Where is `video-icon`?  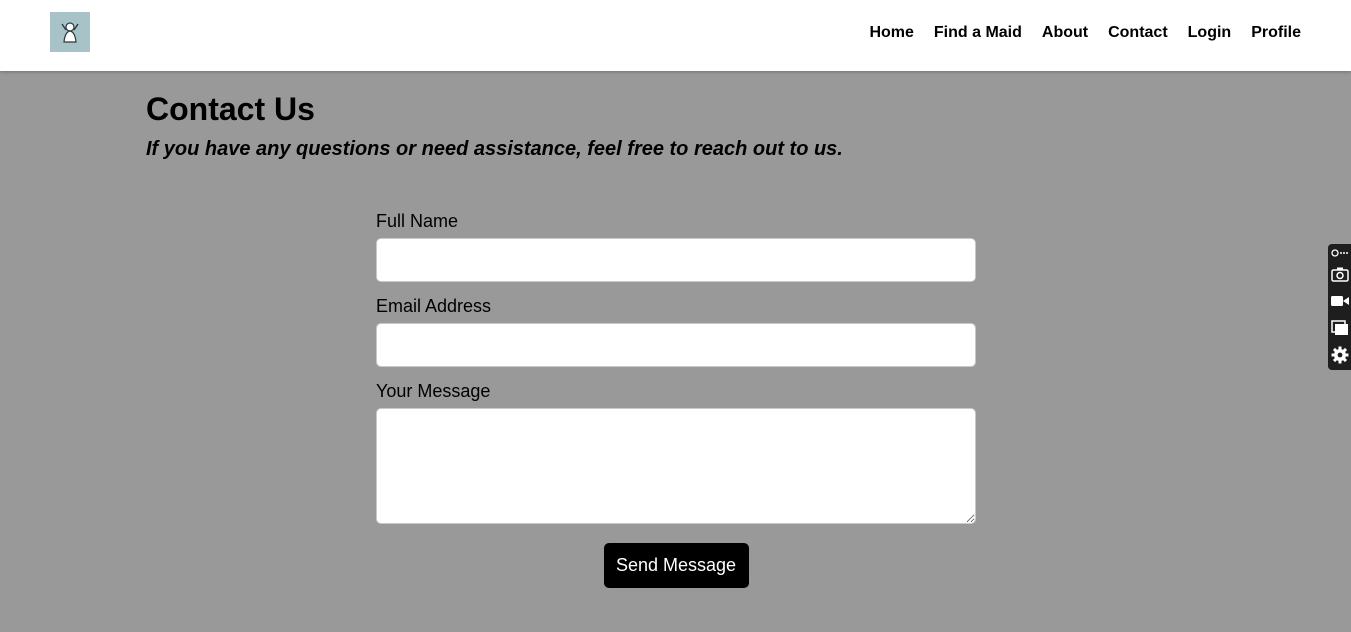
video-icon is located at coordinates (1339, 300).